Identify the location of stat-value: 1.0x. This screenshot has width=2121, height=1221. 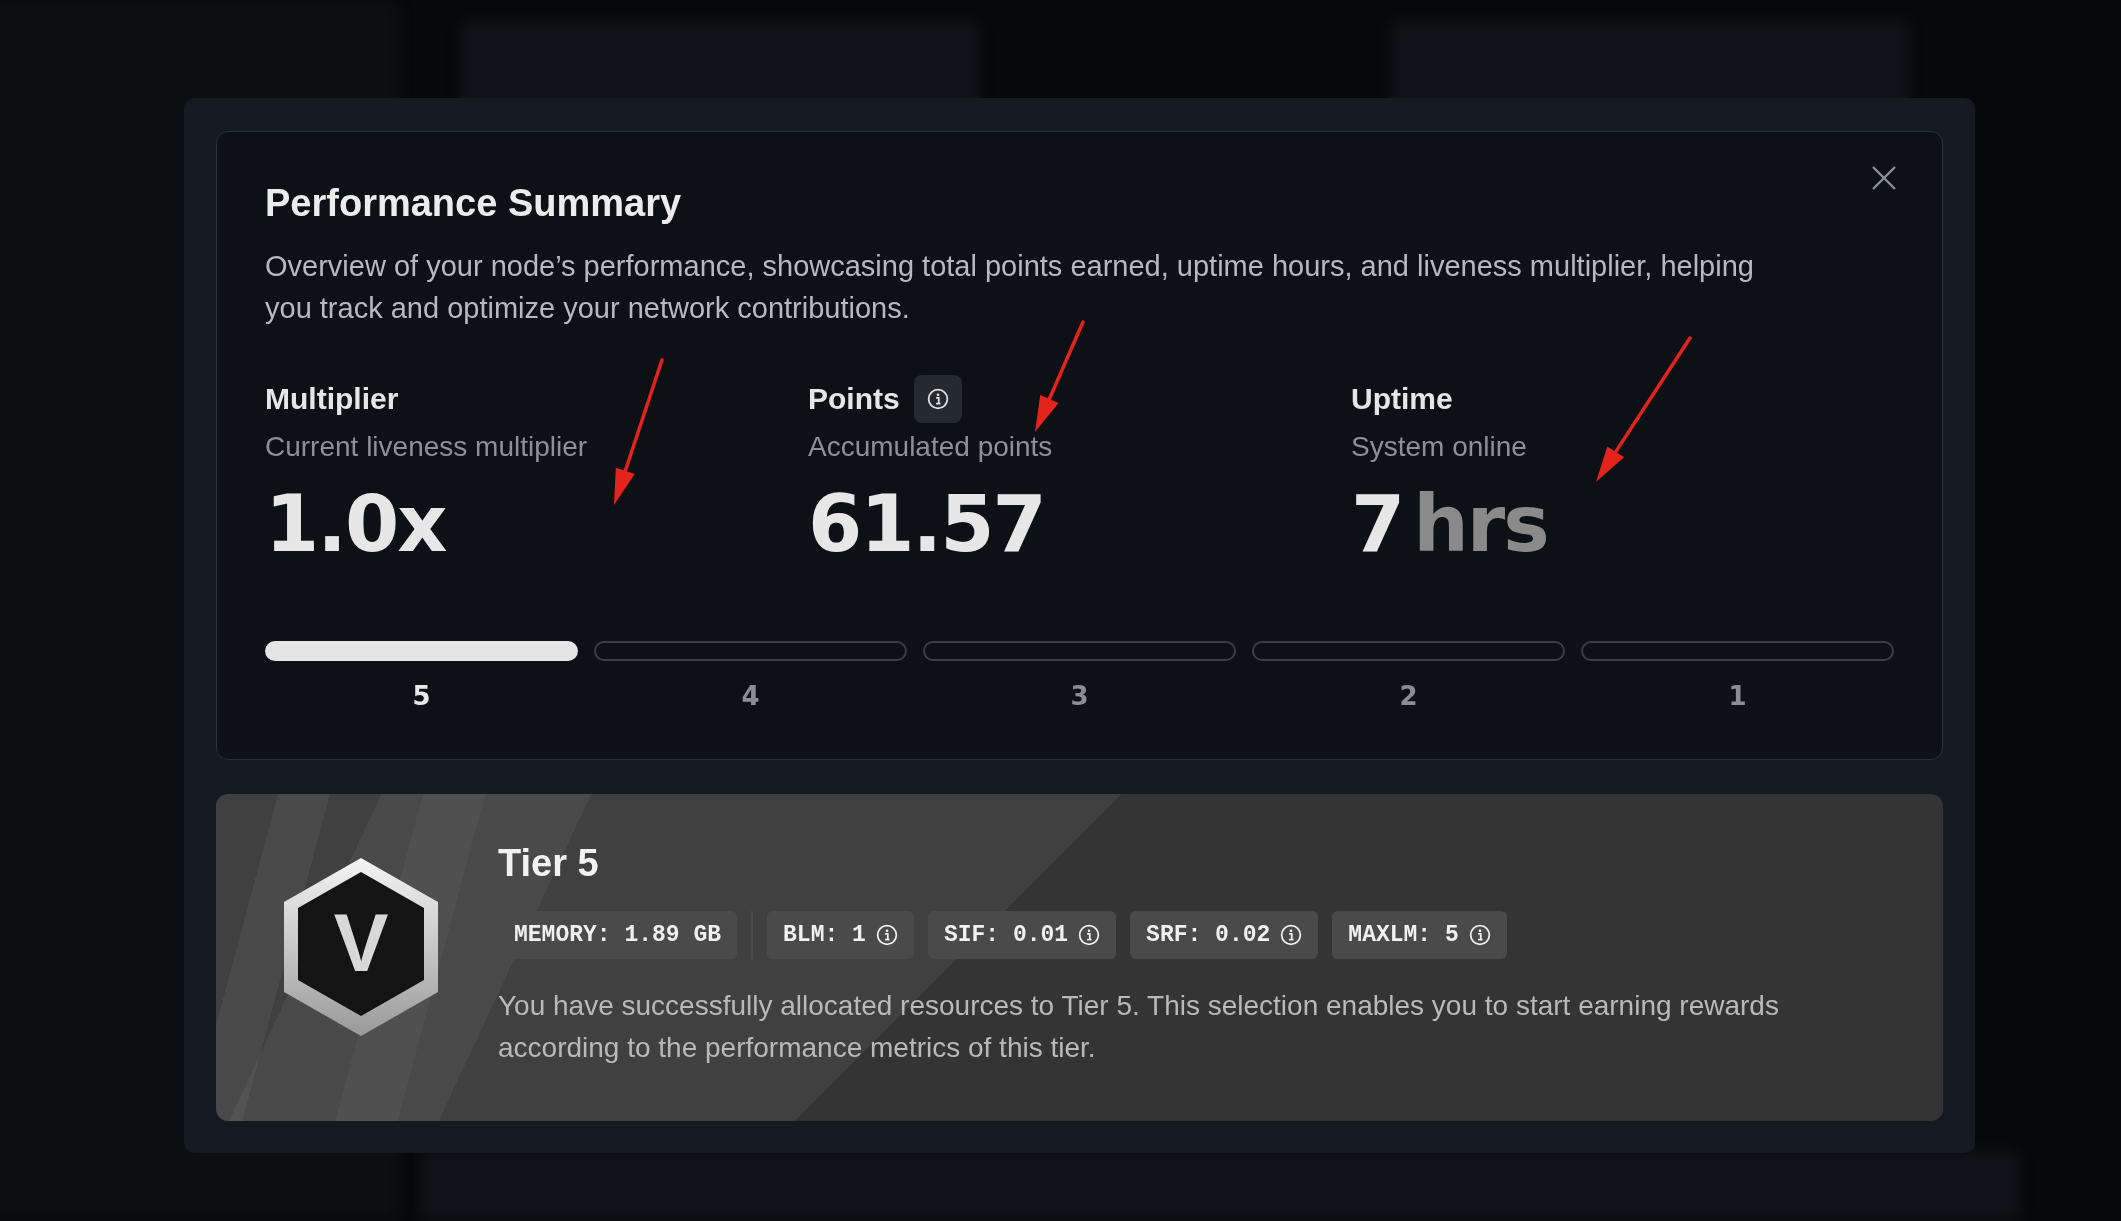
(355, 524).